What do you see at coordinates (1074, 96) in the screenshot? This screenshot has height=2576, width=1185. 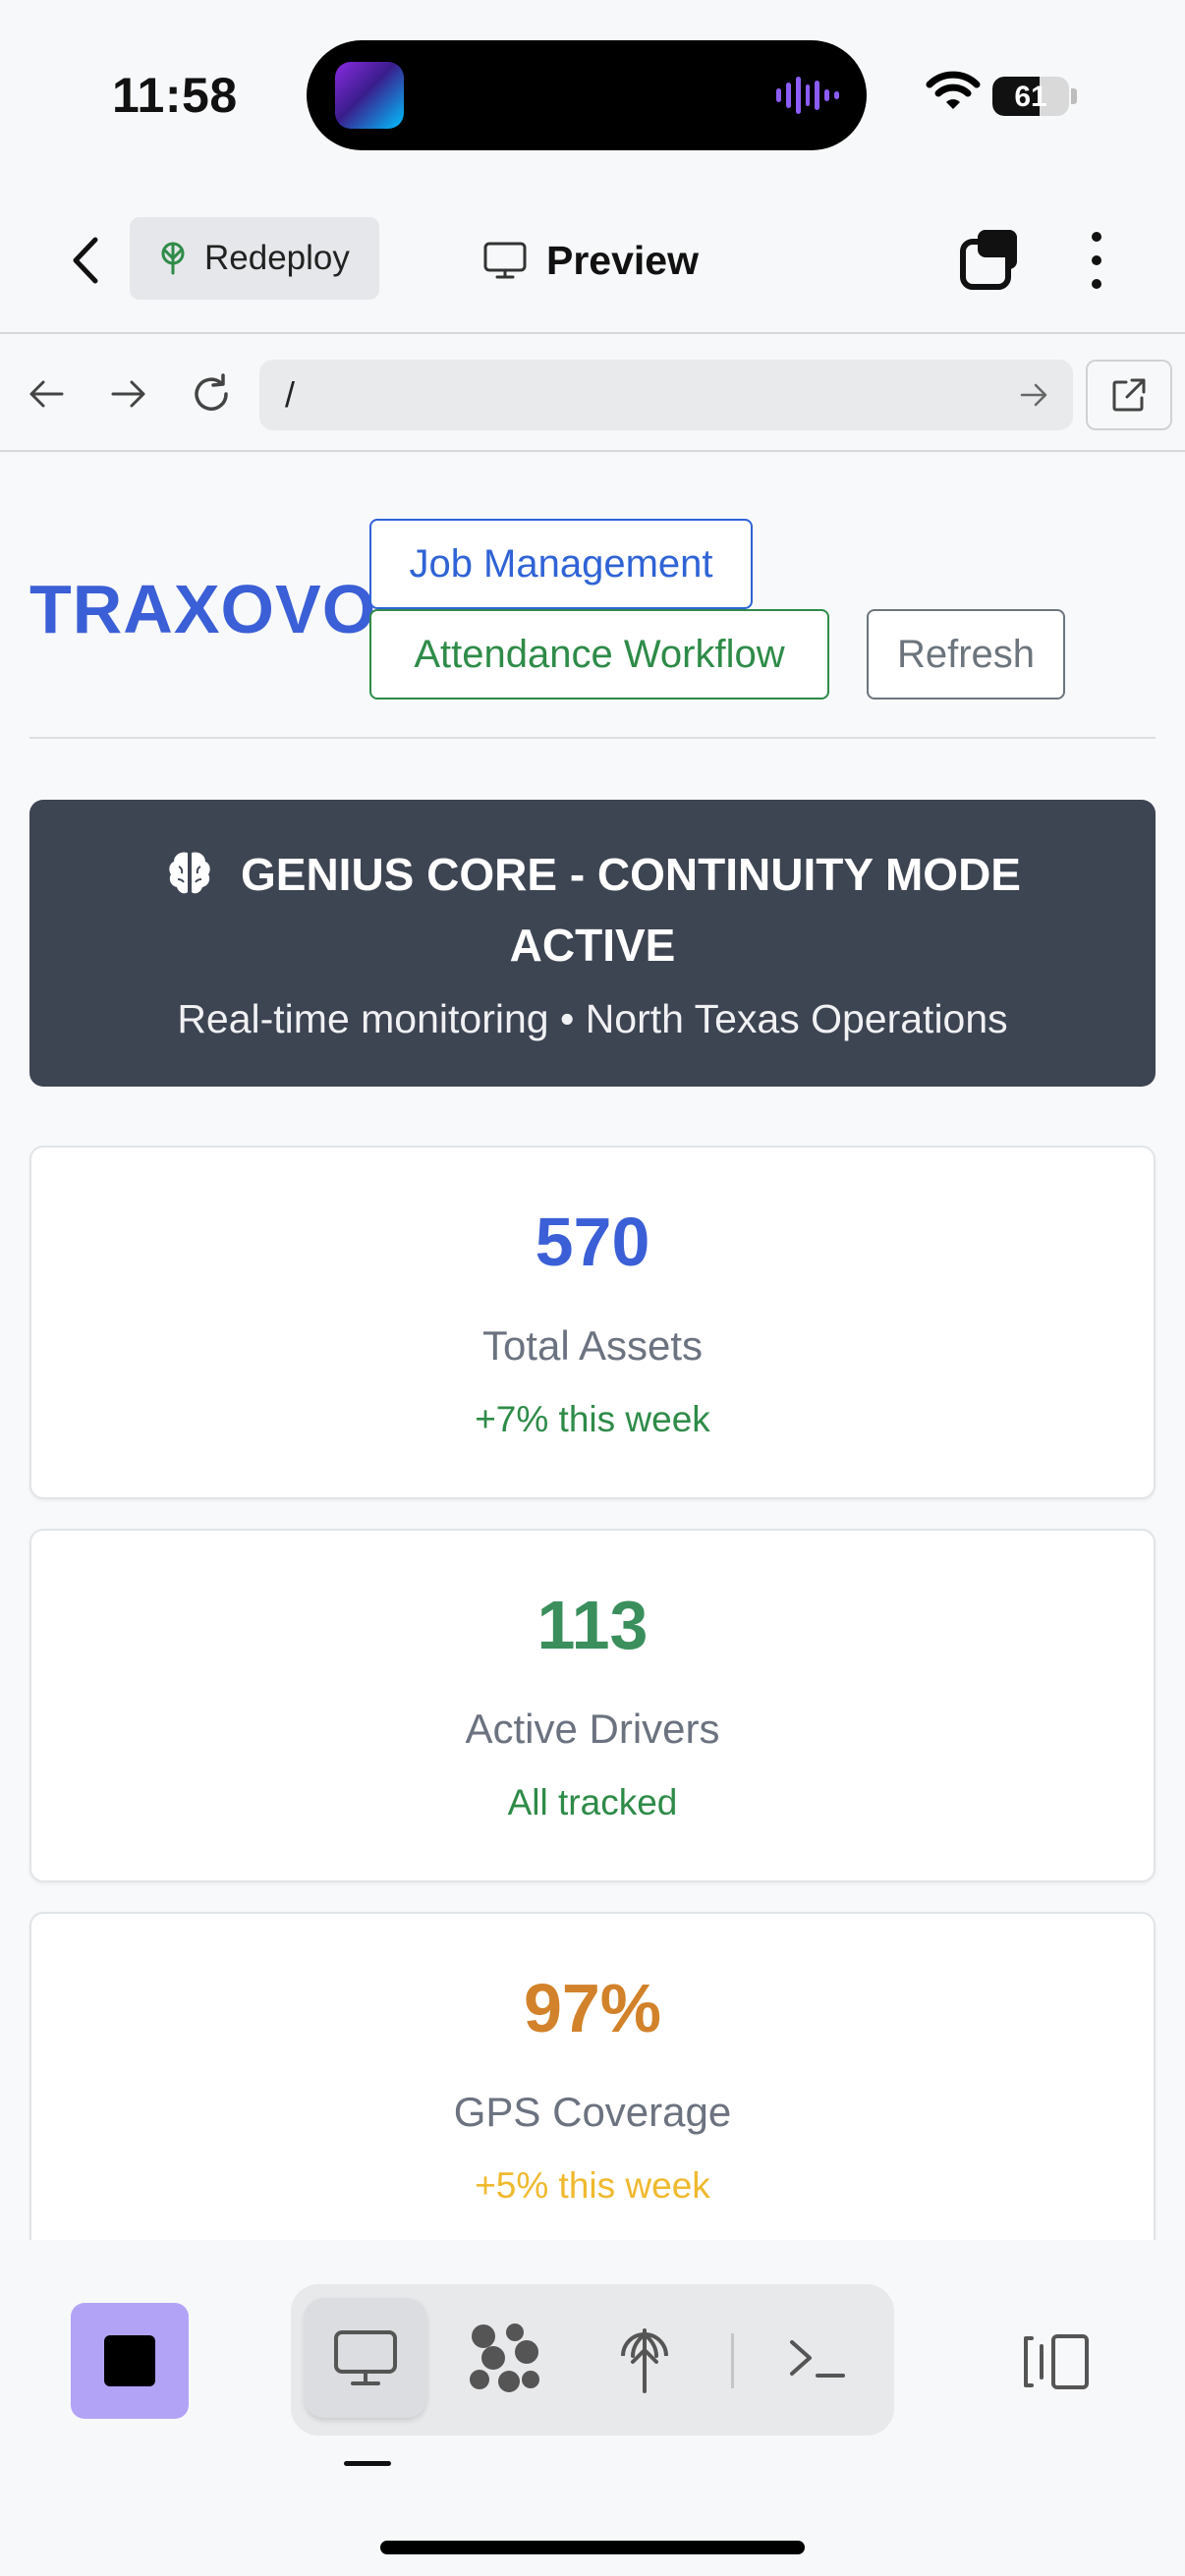 I see `battery-cap` at bounding box center [1074, 96].